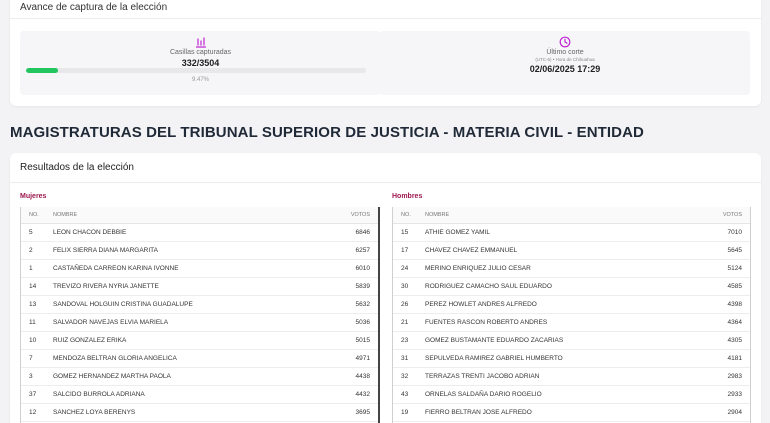 The width and height of the screenshot is (770, 423). Describe the element at coordinates (181, 412) in the screenshot. I see `candidate-name: SANCHEZ LOYA BERENYS` at that location.